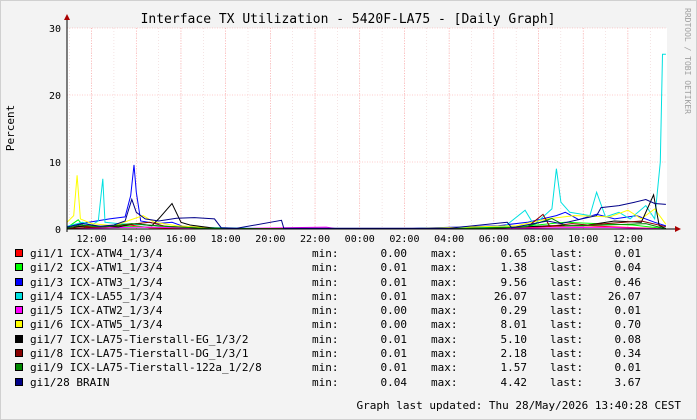  What do you see at coordinates (583, 239) in the screenshot?
I see `x-tick-label: 10:00` at bounding box center [583, 239].